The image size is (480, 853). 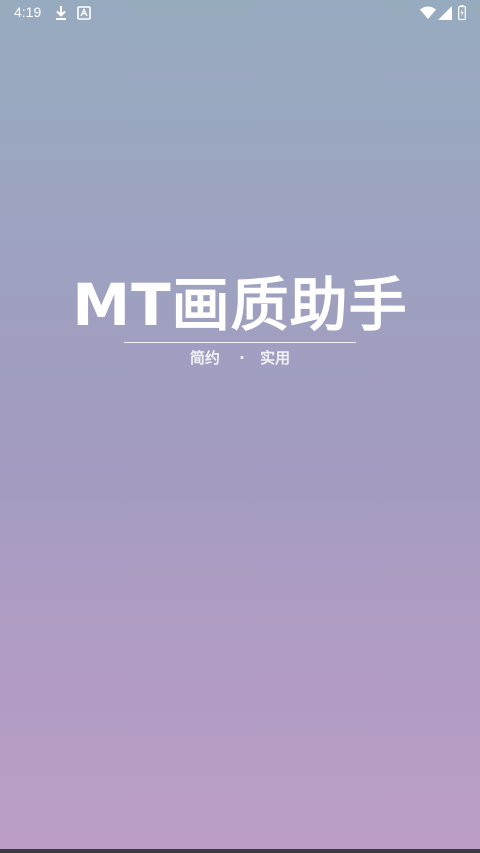 What do you see at coordinates (28, 12) in the screenshot?
I see `status-time: 4:19` at bounding box center [28, 12].